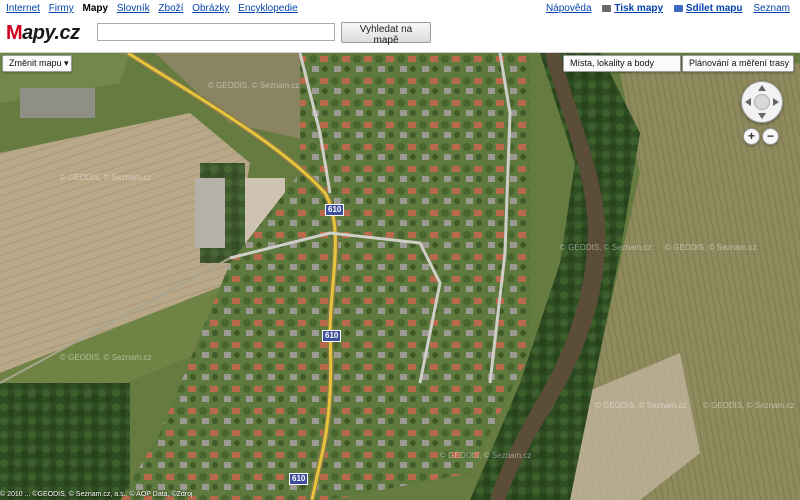 The width and height of the screenshot is (800, 500). What do you see at coordinates (748, 102) in the screenshot?
I see `pan-left-icon` at bounding box center [748, 102].